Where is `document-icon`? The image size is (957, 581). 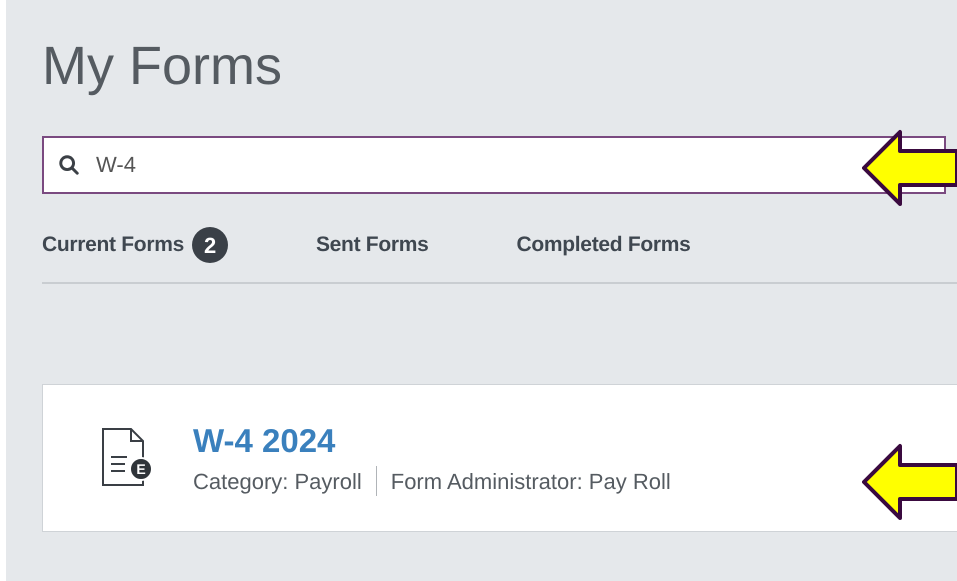
document-icon is located at coordinates (123, 457).